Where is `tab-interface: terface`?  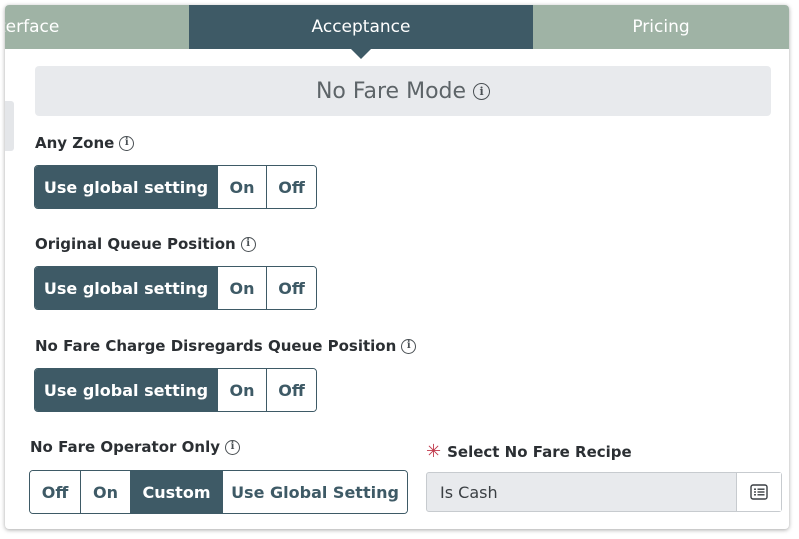
tab-interface: terface is located at coordinates (97, 27).